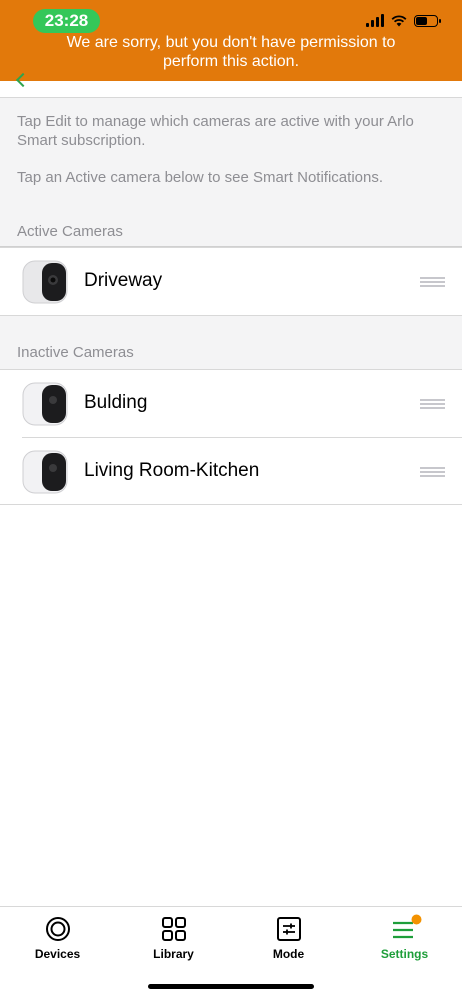 This screenshot has width=462, height=1000. Describe the element at coordinates (231, 85) in the screenshot. I see `nav-header` at that location.